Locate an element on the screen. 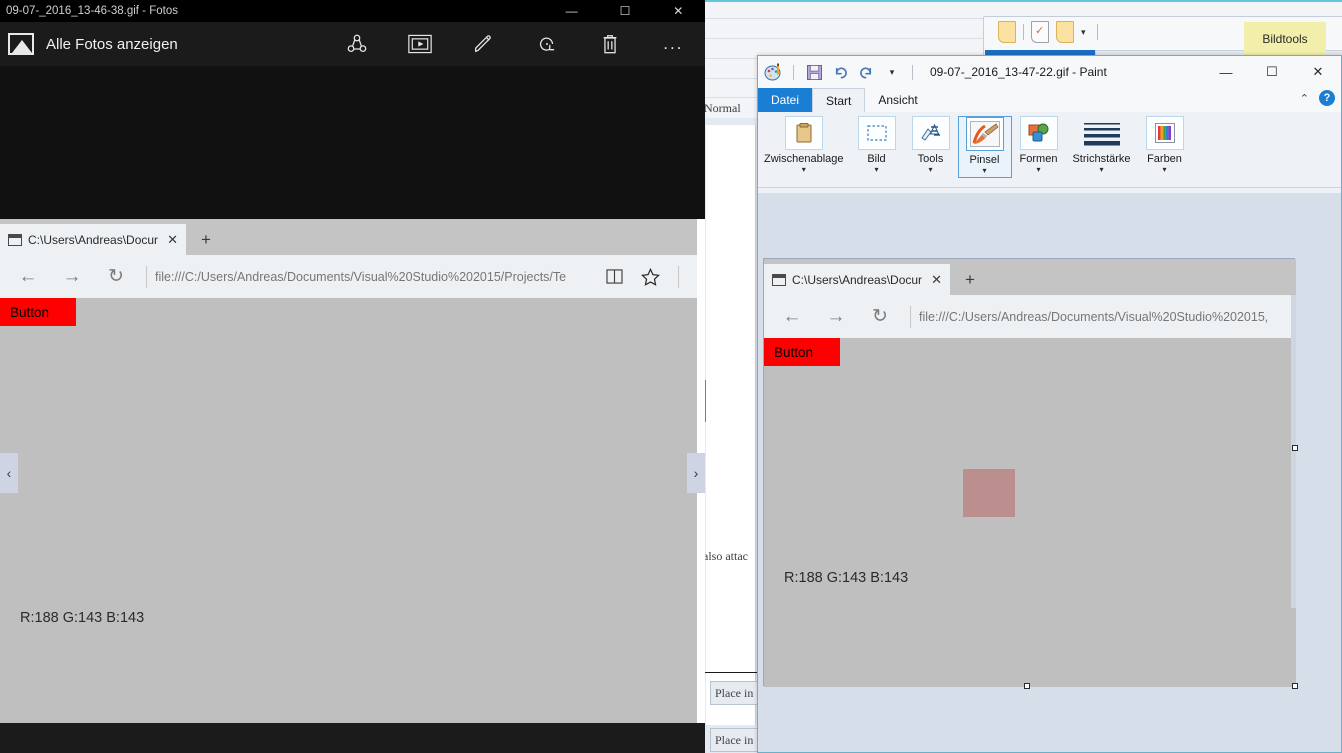  background-document-page is located at coordinates (731, 425).